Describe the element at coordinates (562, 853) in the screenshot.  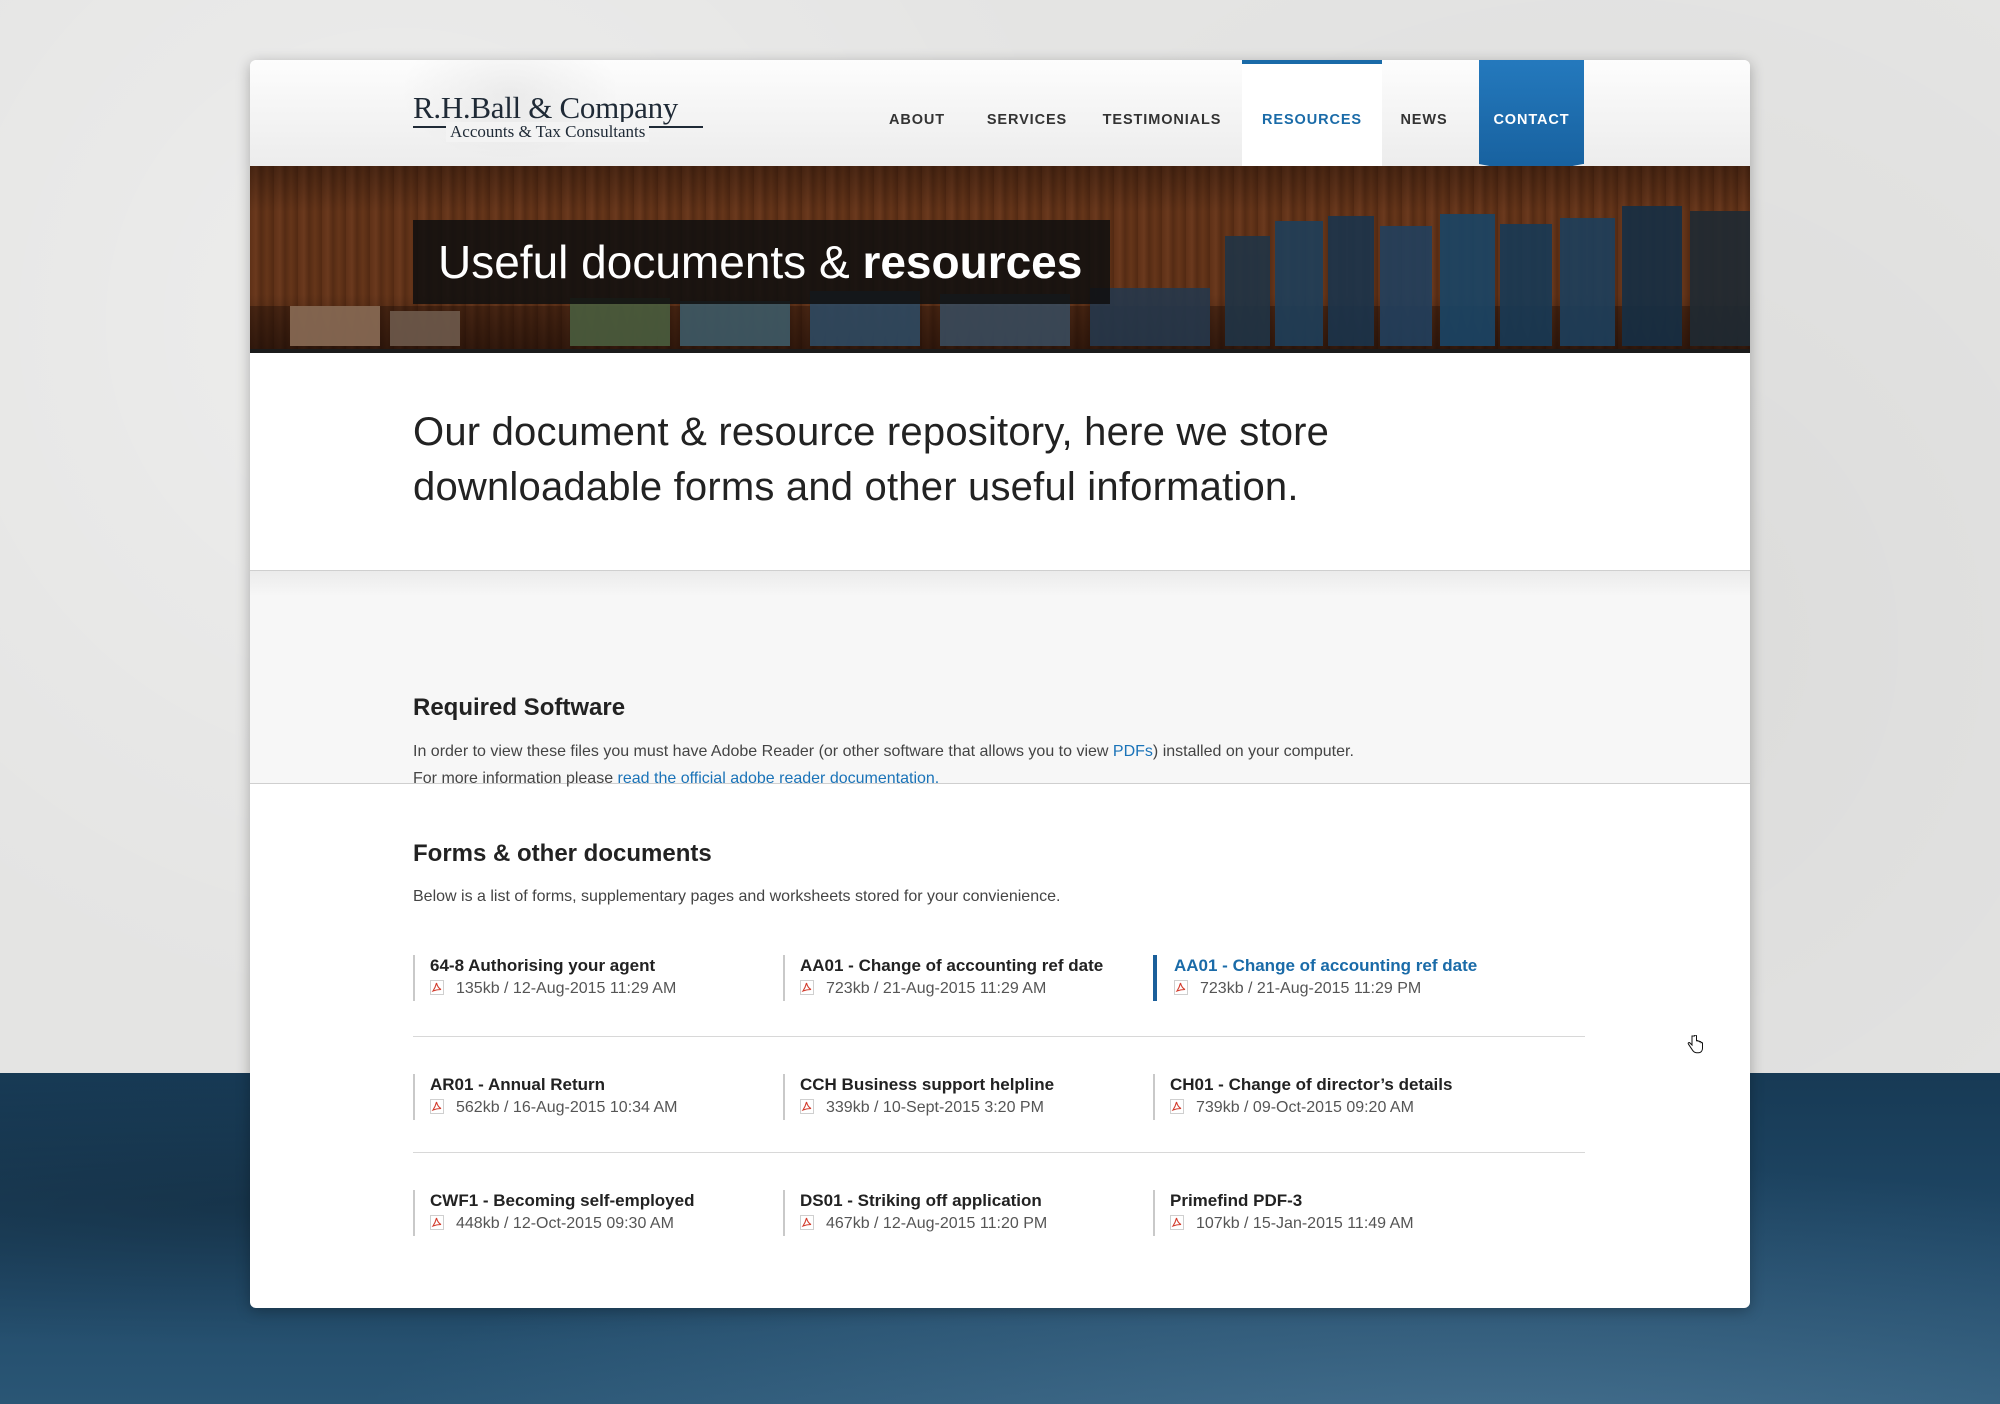
I see `forms-title: Forms & other documents` at that location.